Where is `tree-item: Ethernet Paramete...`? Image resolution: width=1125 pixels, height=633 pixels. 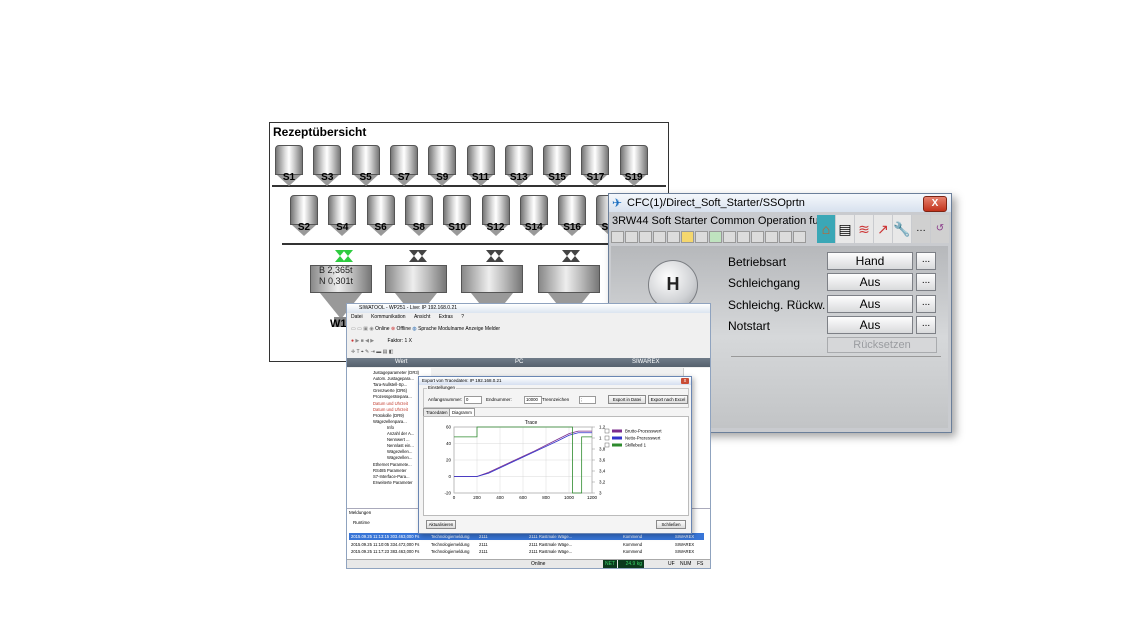
tree-item: Ethernet Paramete... is located at coordinates (392, 464).